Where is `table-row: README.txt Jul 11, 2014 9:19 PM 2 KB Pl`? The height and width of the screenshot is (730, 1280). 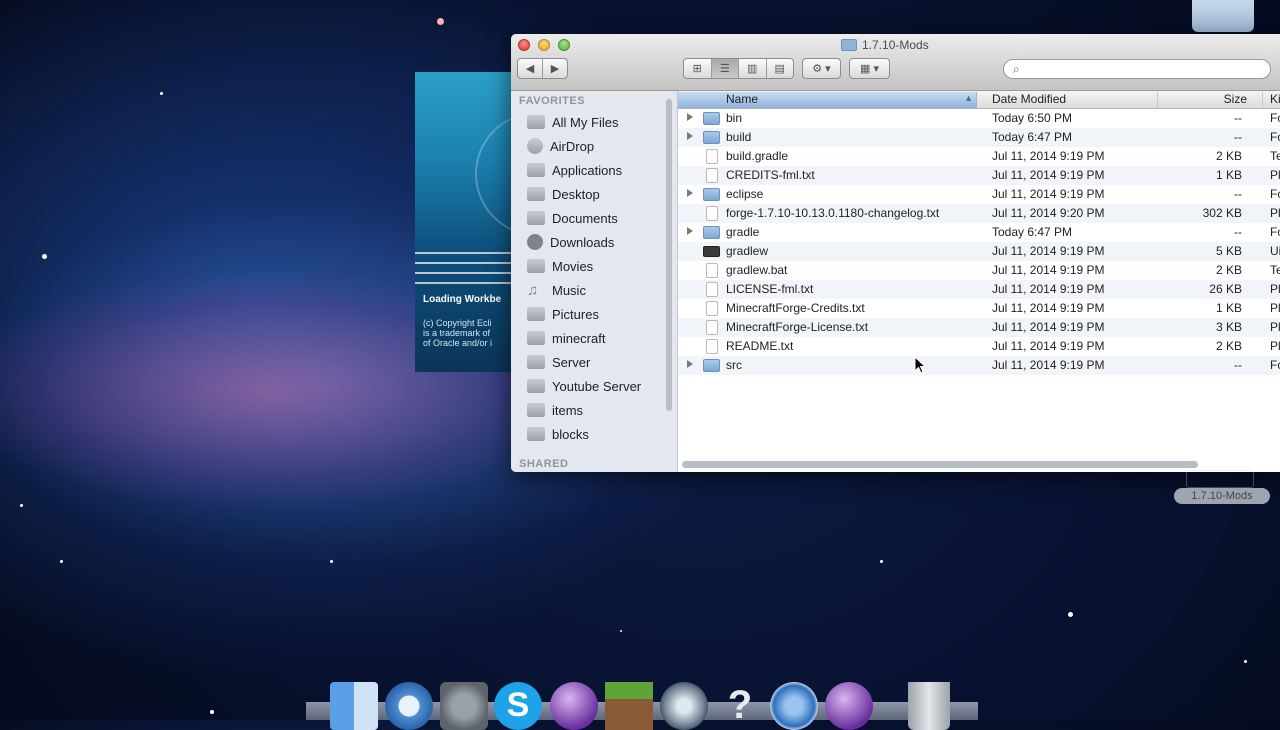
table-row: README.txt Jul 11, 2014 9:19 PM 2 KB Pl is located at coordinates (979, 346).